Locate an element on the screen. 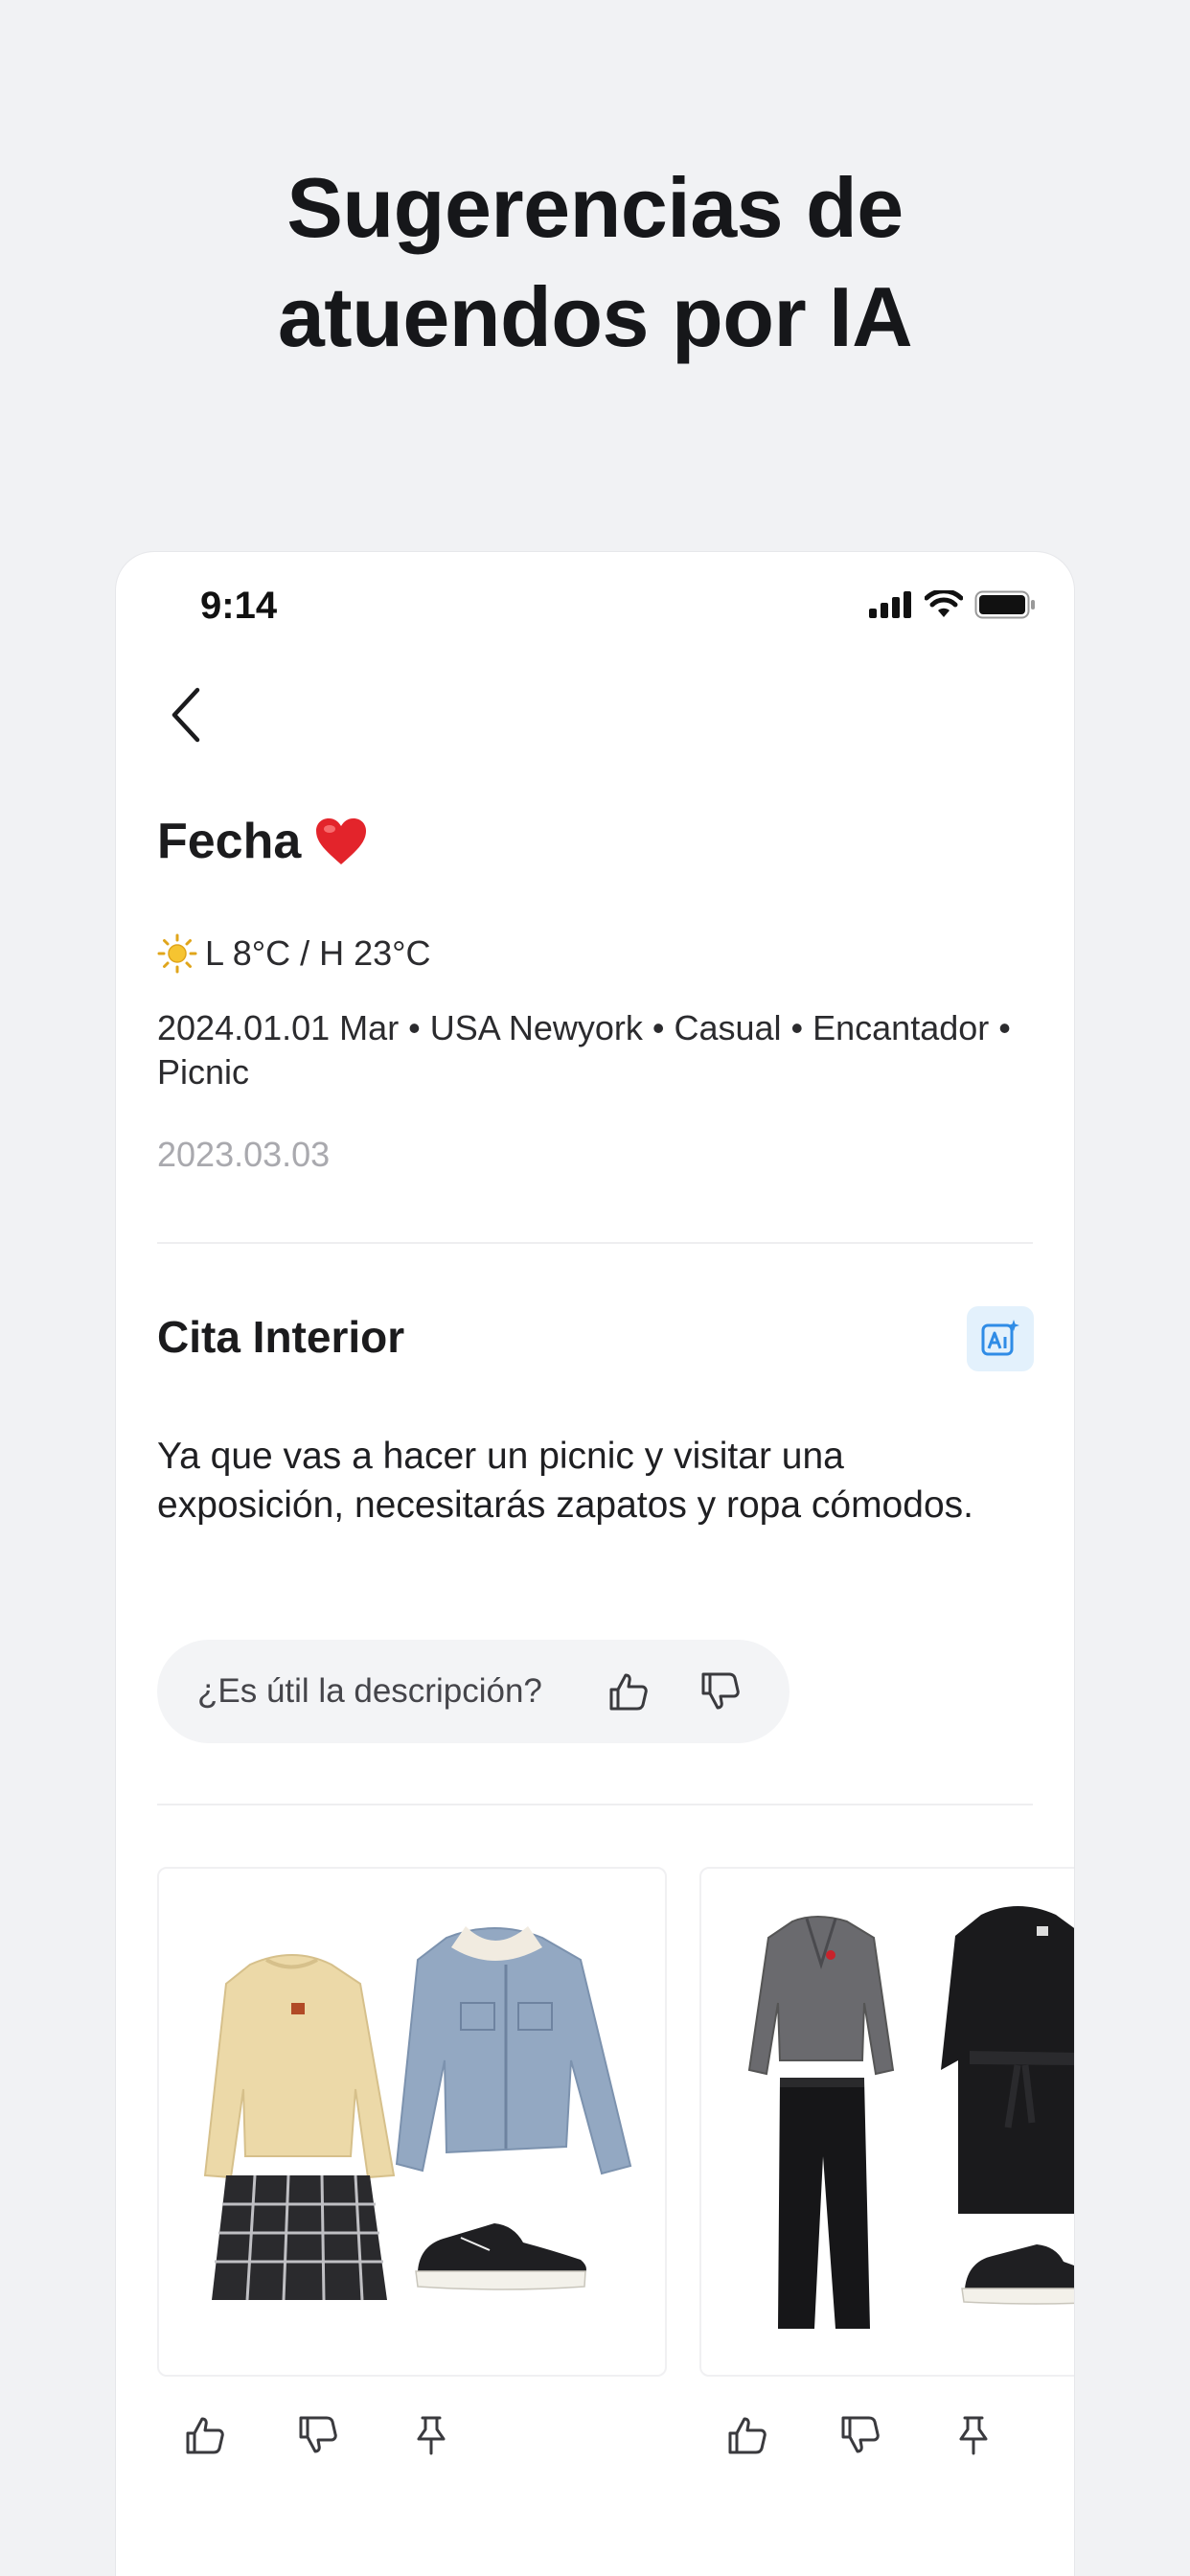  page-title: Fecha is located at coordinates (263, 841).